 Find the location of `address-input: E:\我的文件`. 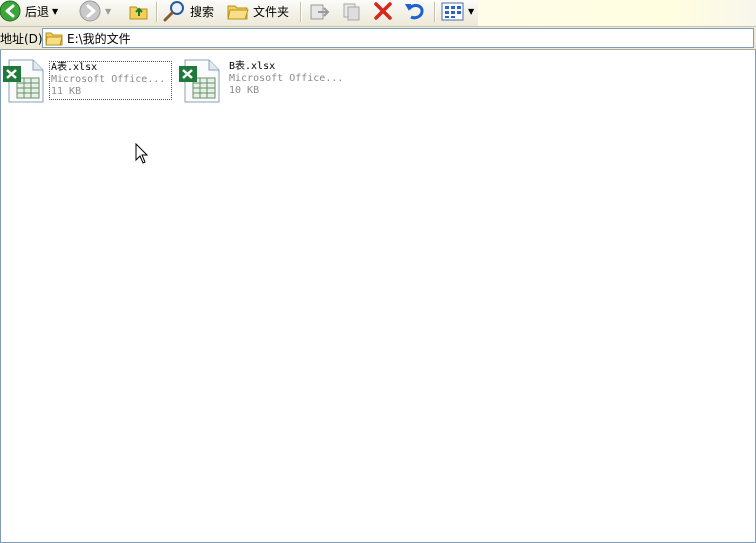

address-input: E:\我的文件 is located at coordinates (398, 38).